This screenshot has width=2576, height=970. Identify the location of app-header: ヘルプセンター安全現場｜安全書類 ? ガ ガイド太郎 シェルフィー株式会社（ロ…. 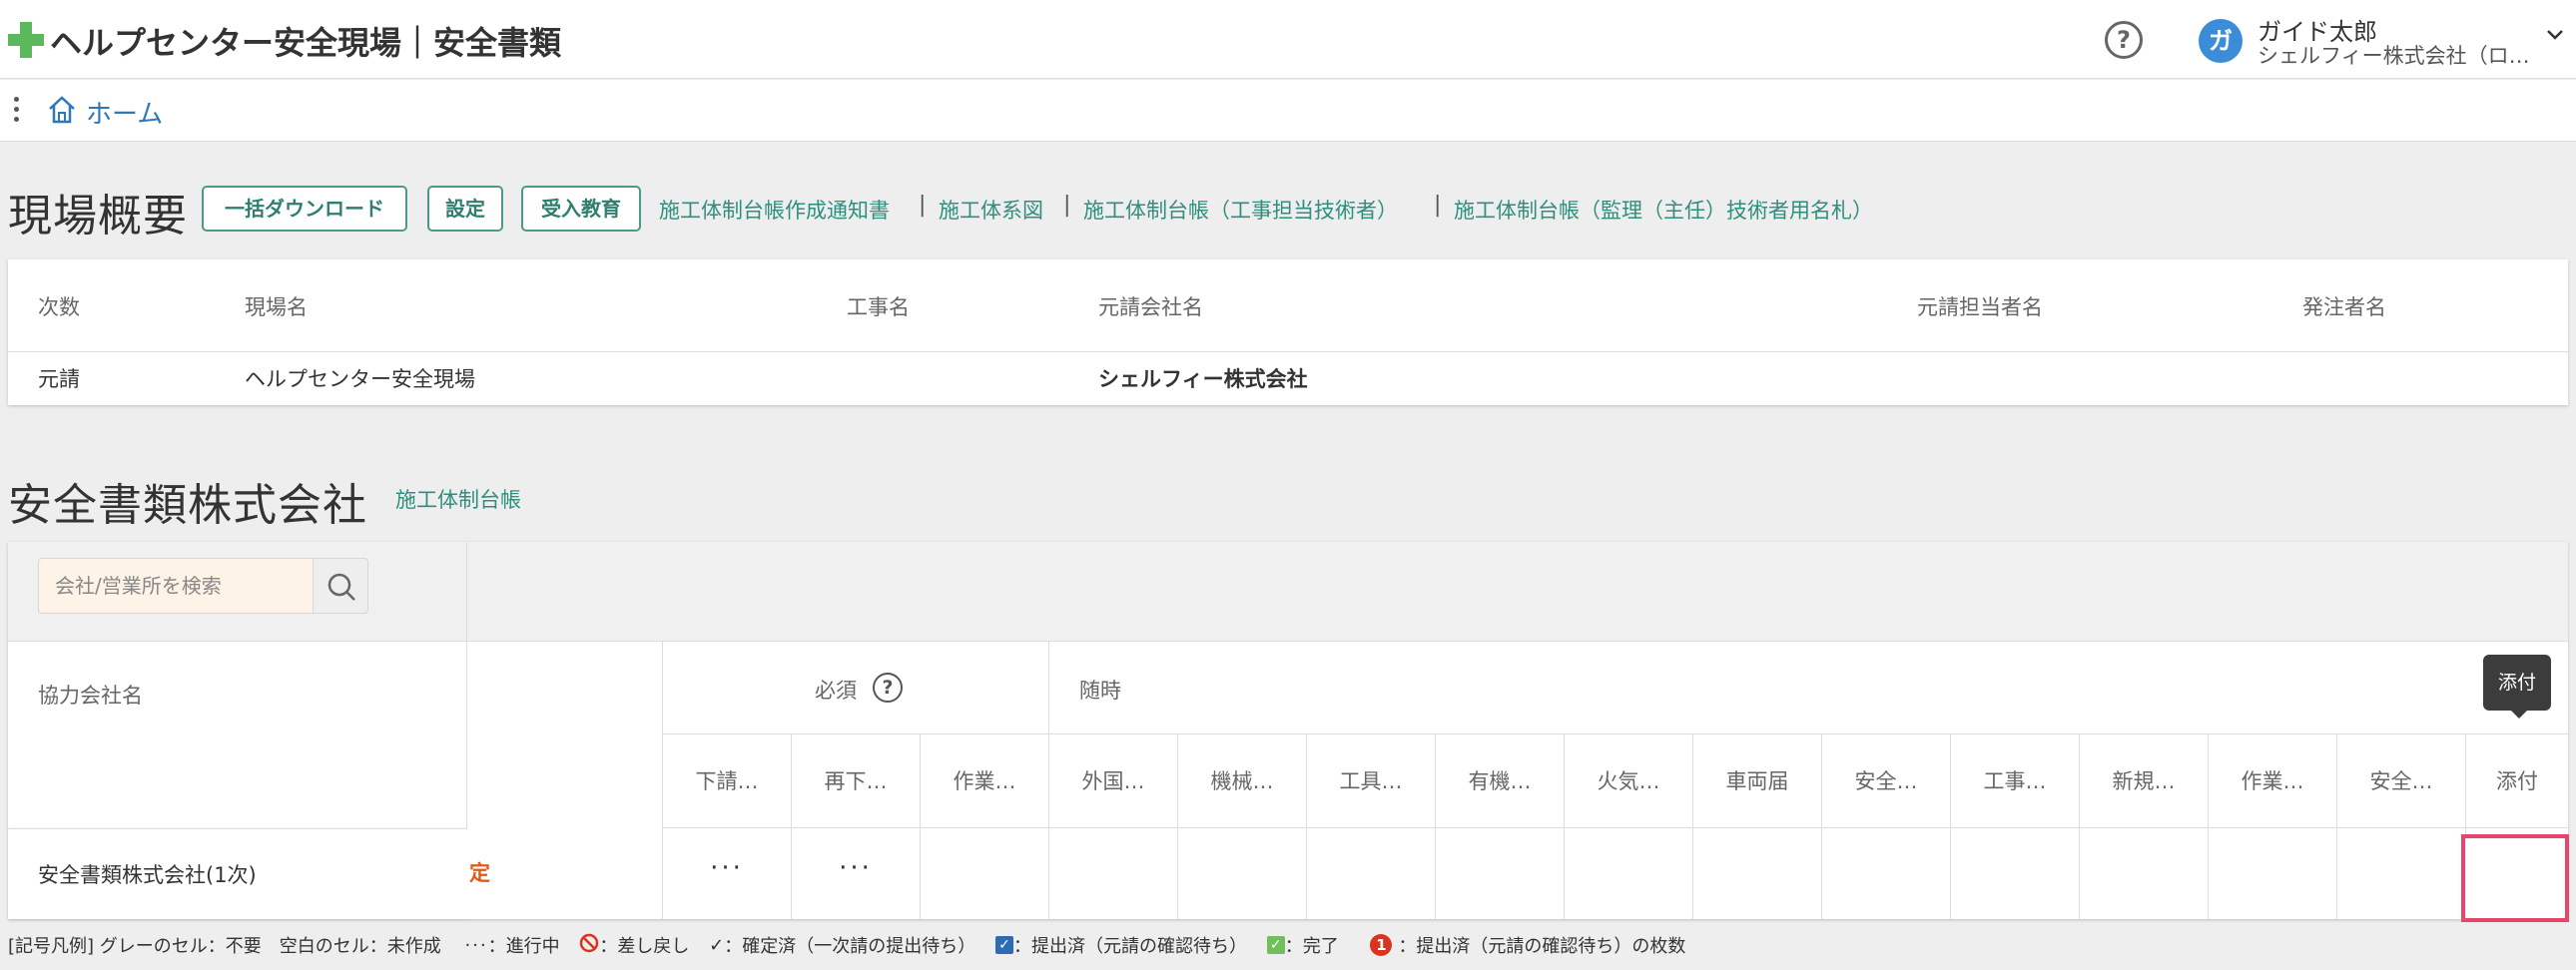
(1288, 39).